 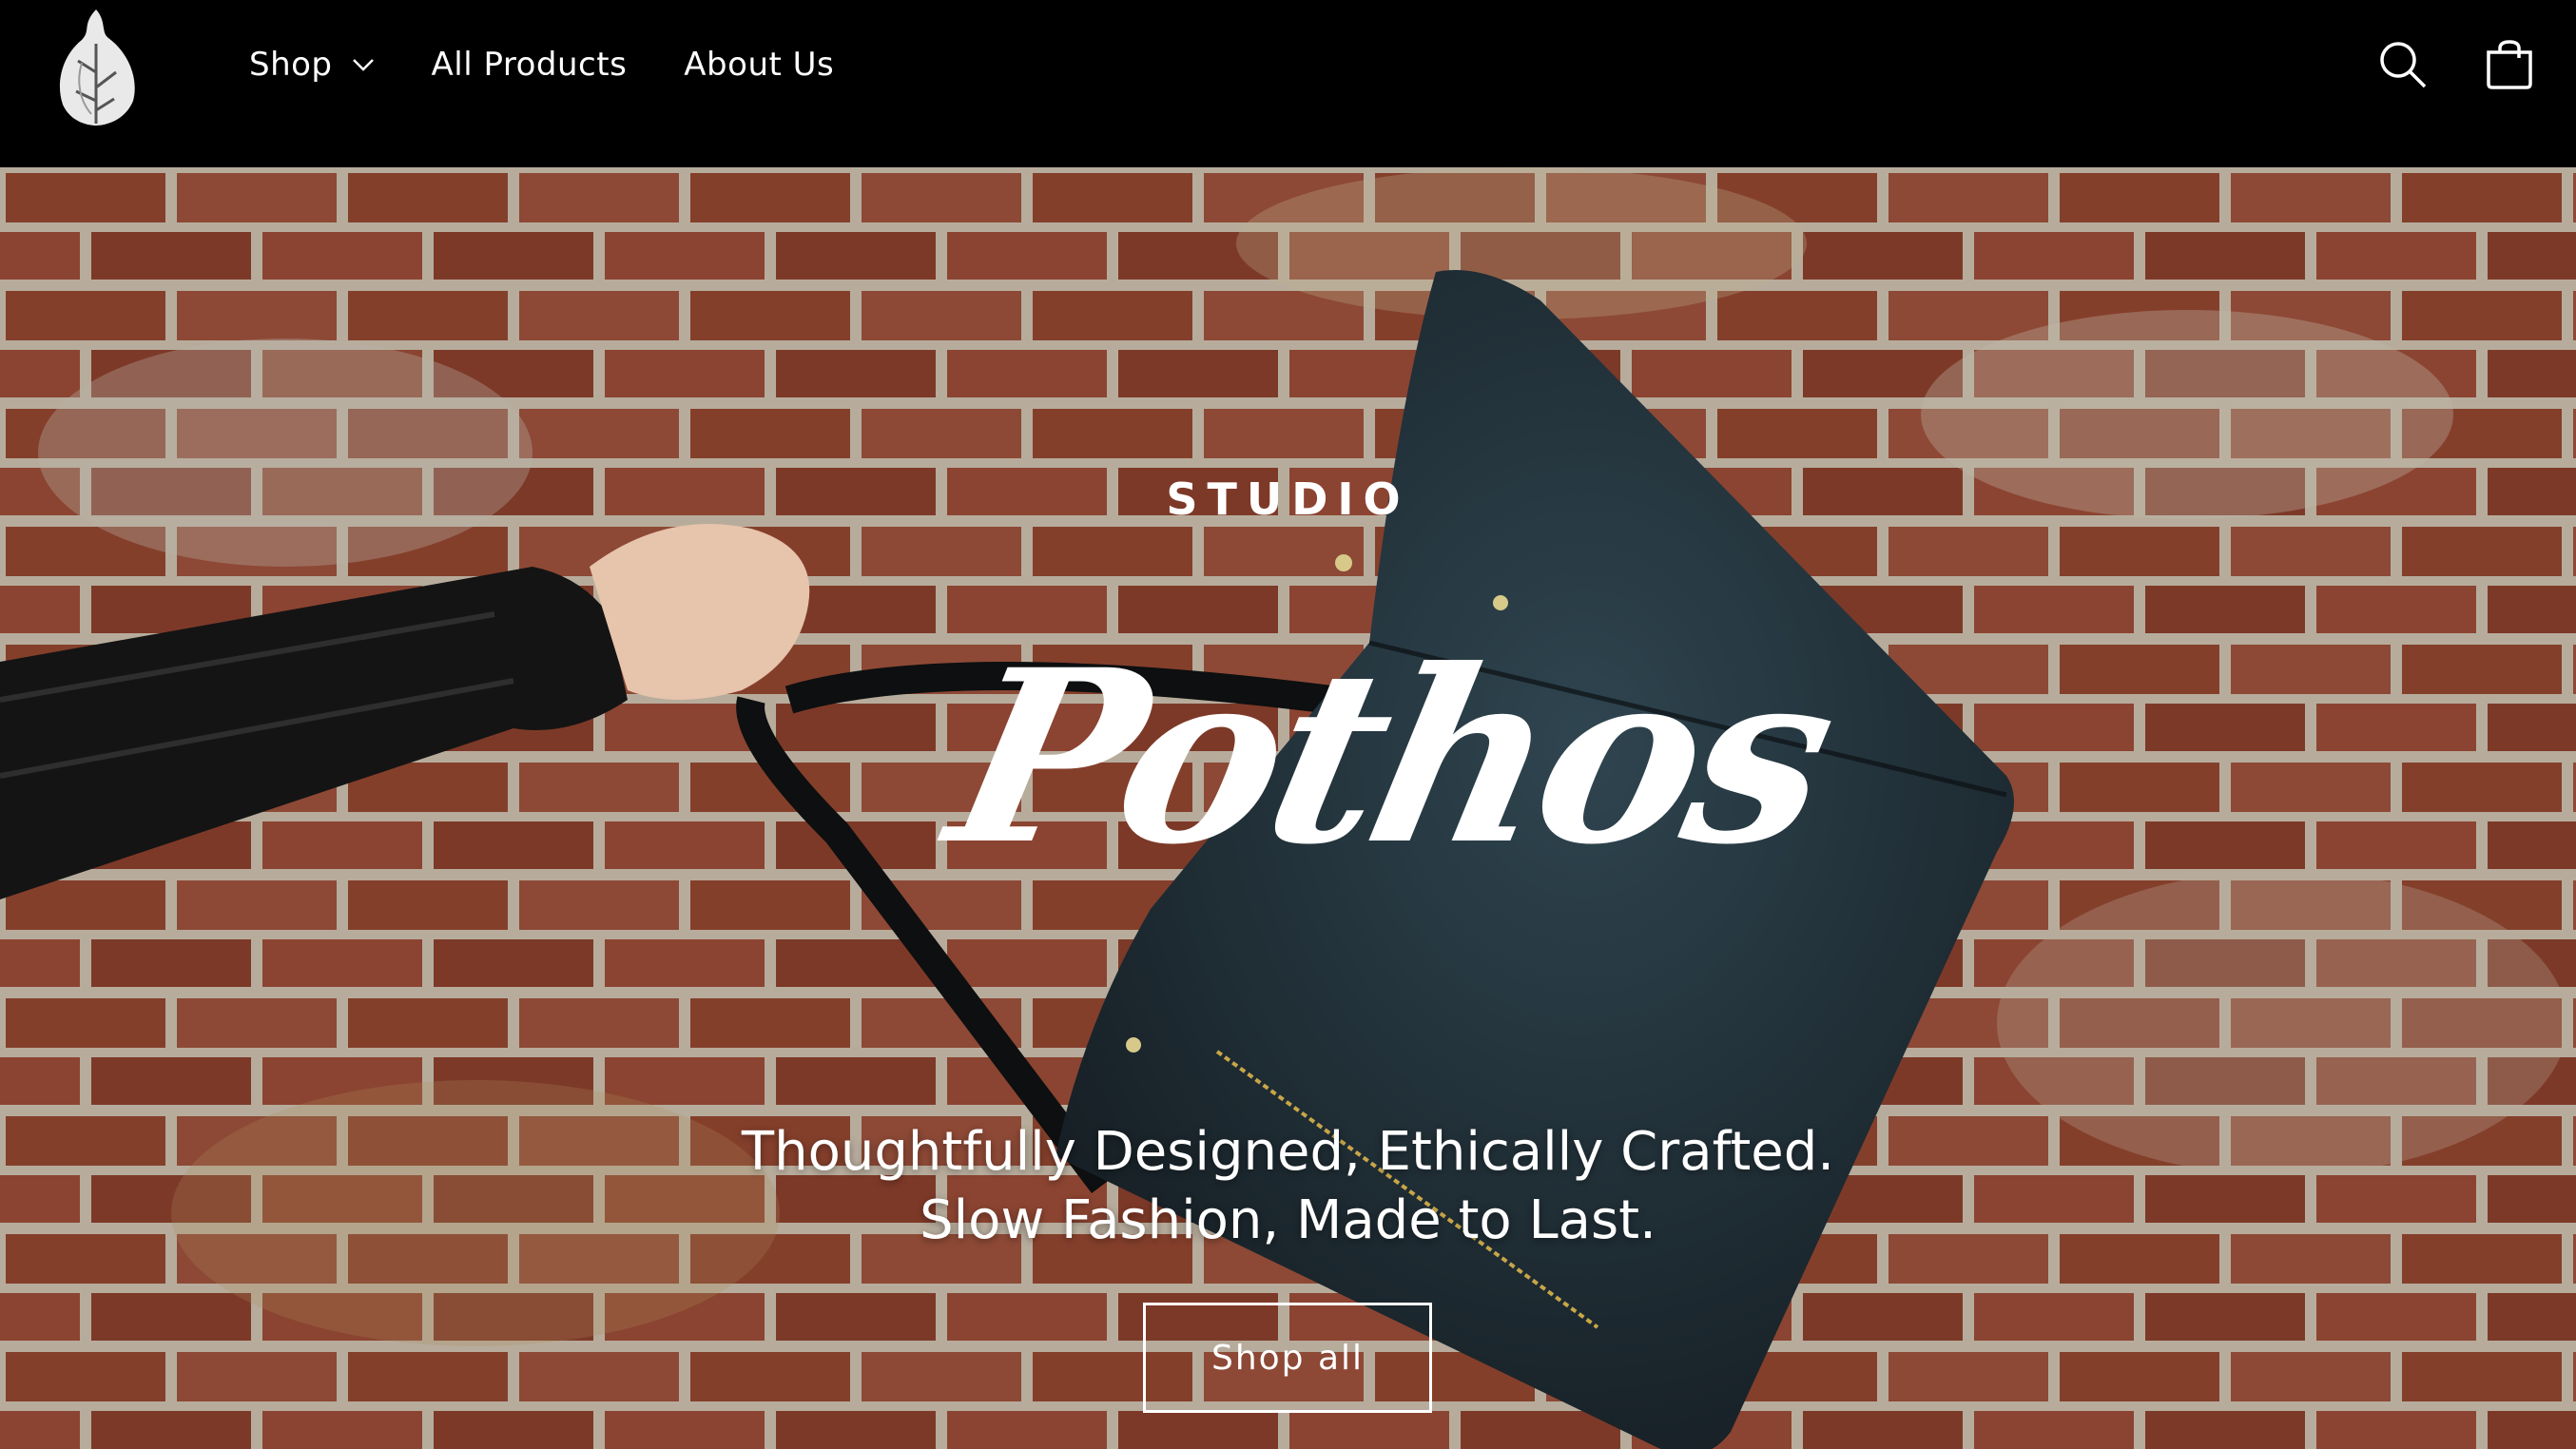 I want to click on tagline-line-2: Slow Fashion, Made to Last., so click(x=1288, y=1220).